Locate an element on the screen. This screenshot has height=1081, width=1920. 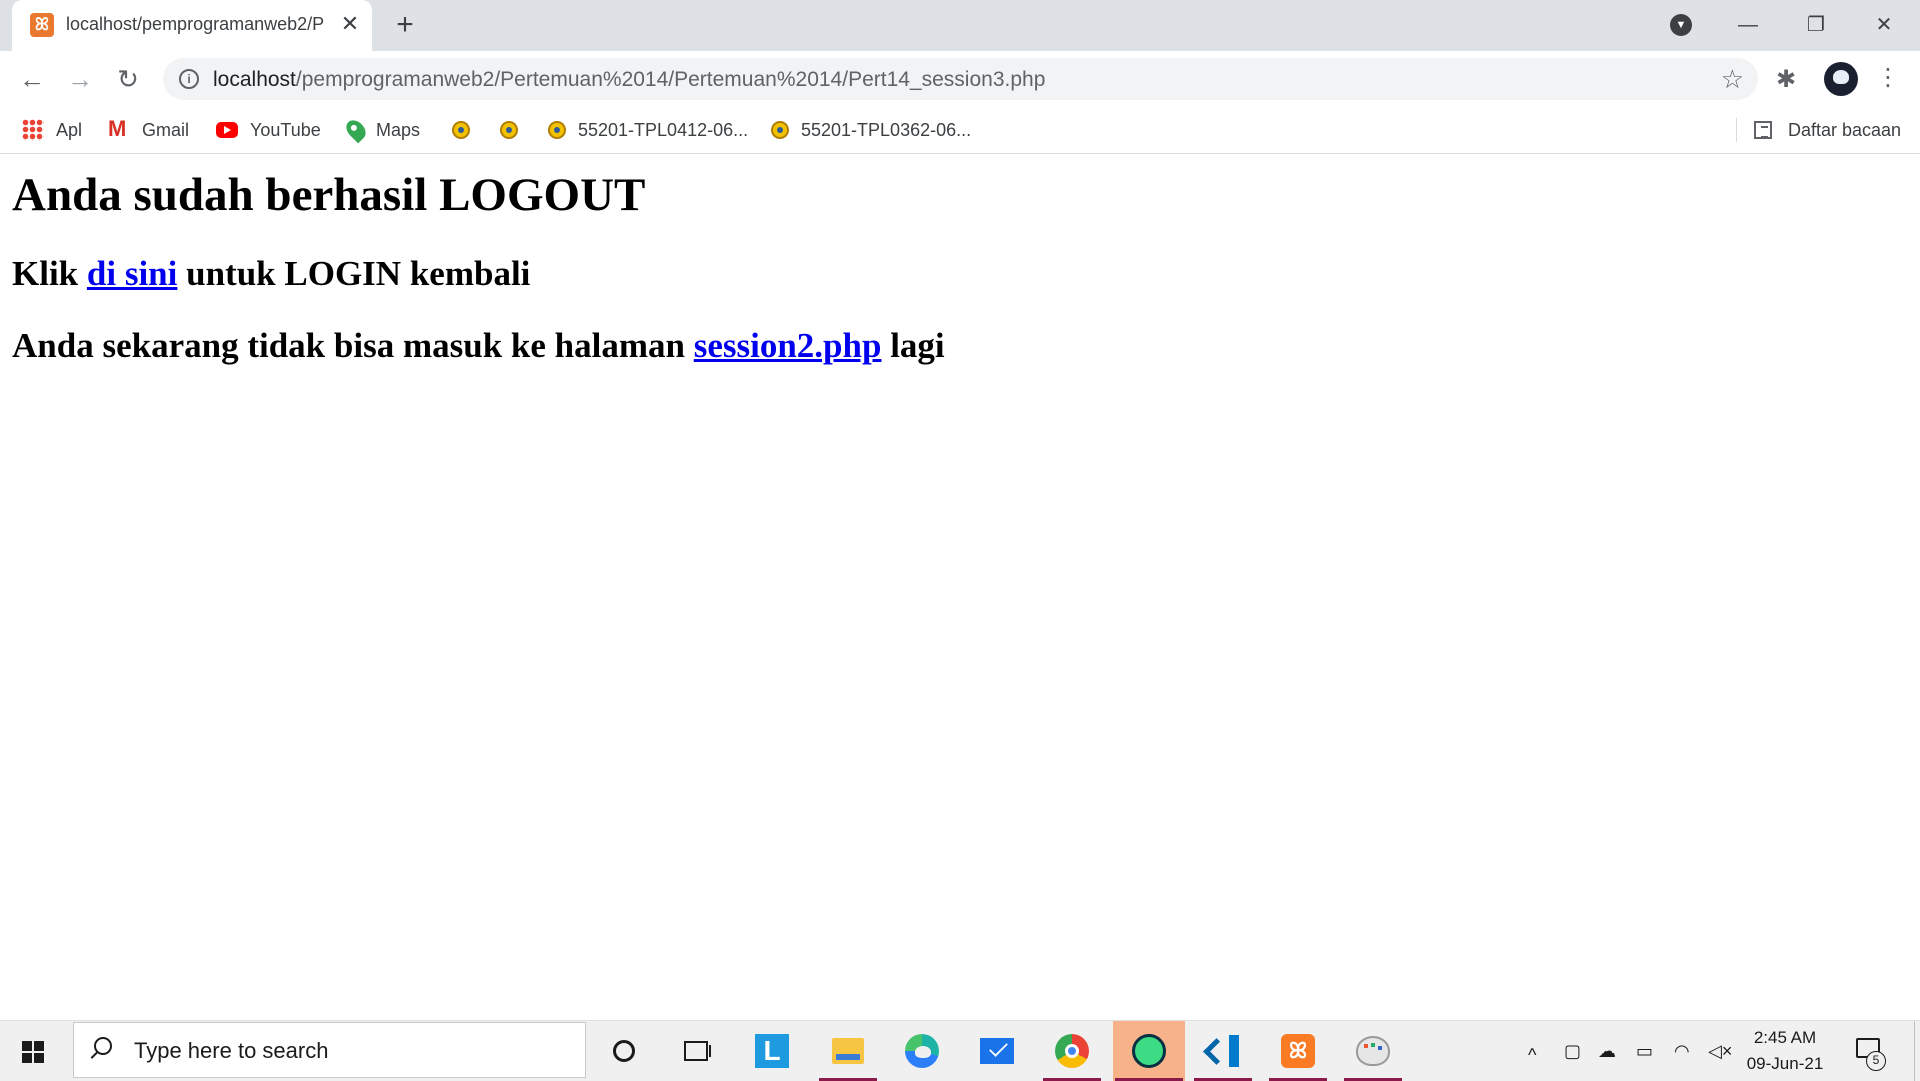
tray-overflow-chevron-icon: ^ is located at coordinates (1532, 1055).